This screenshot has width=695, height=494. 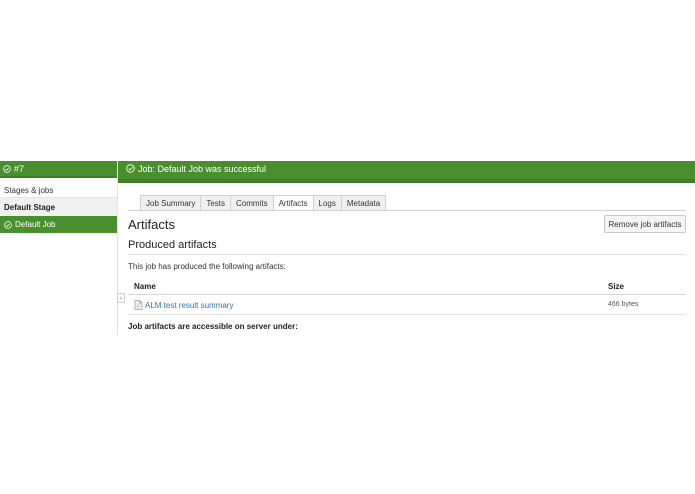 I want to click on build-number: #7, so click(x=19, y=168).